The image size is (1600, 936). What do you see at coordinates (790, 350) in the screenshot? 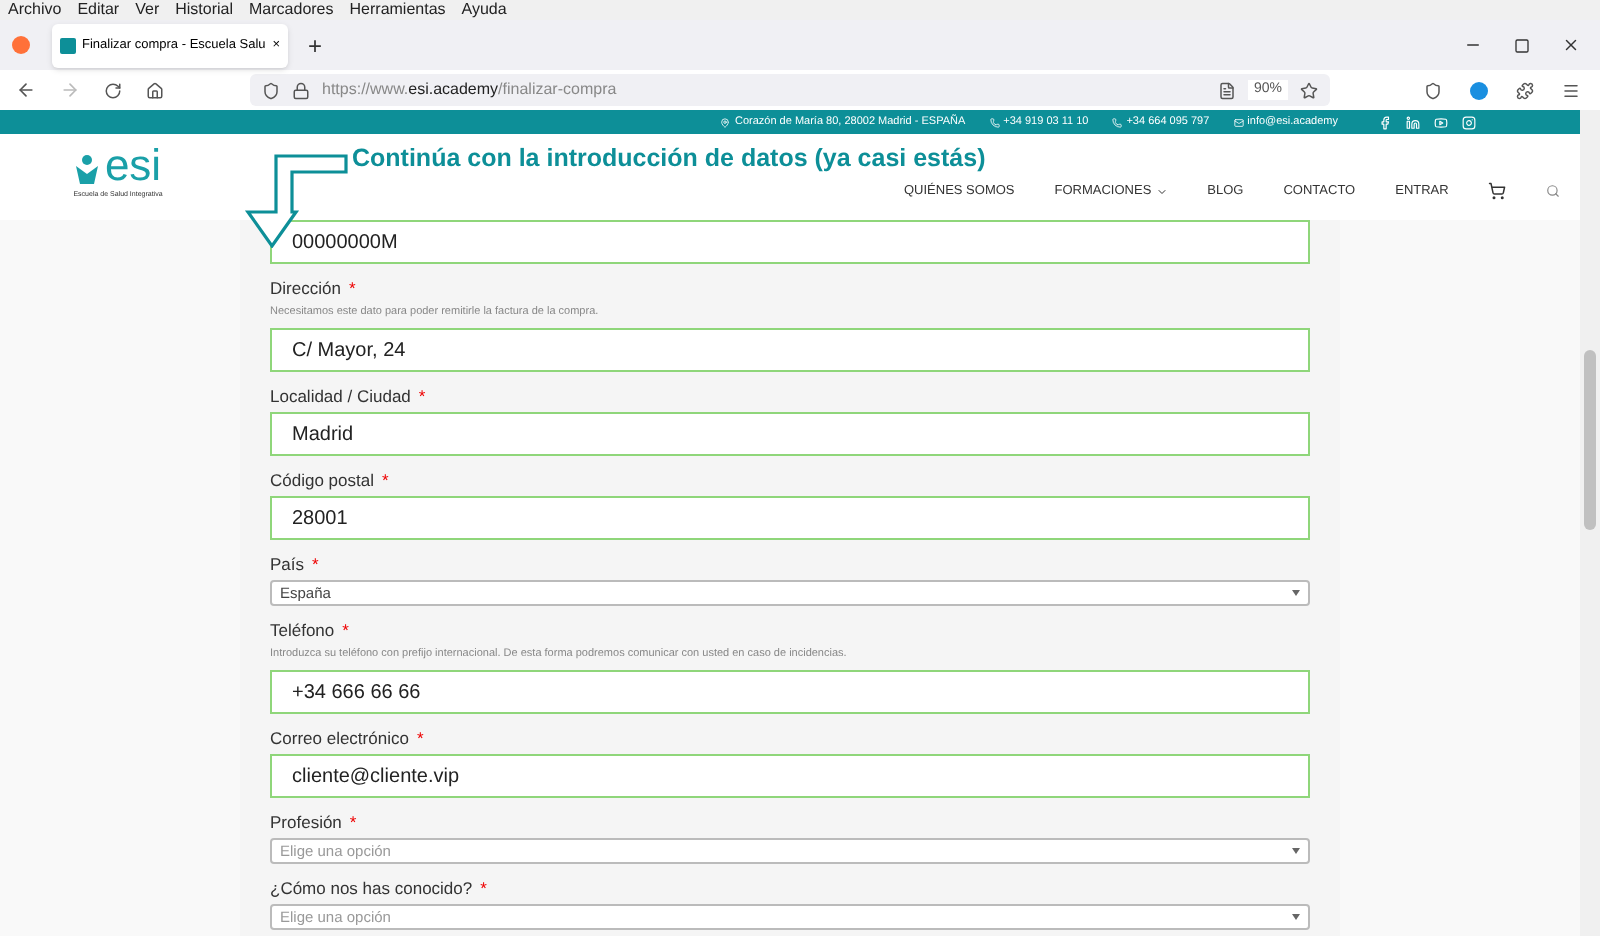
I see `input-field: C/ Mayor, 24` at bounding box center [790, 350].